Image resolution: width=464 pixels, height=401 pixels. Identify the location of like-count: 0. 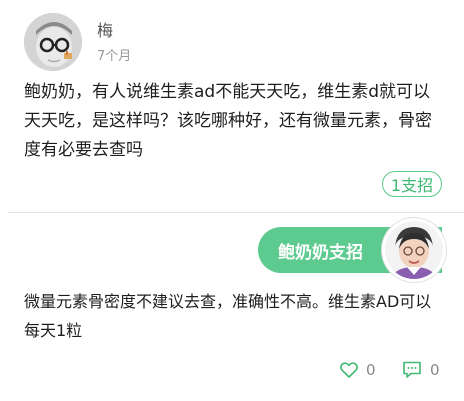
(371, 370).